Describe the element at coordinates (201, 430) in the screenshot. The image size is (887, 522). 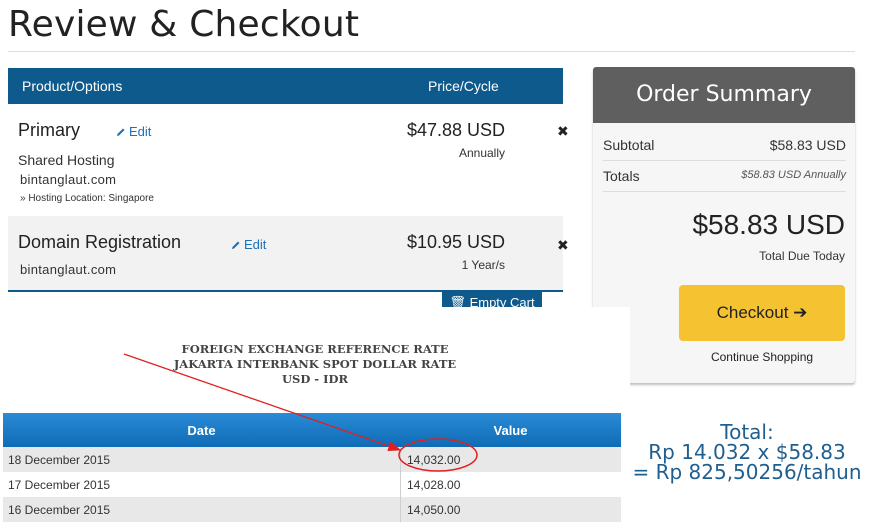
I see `date-column-header: Date` at that location.